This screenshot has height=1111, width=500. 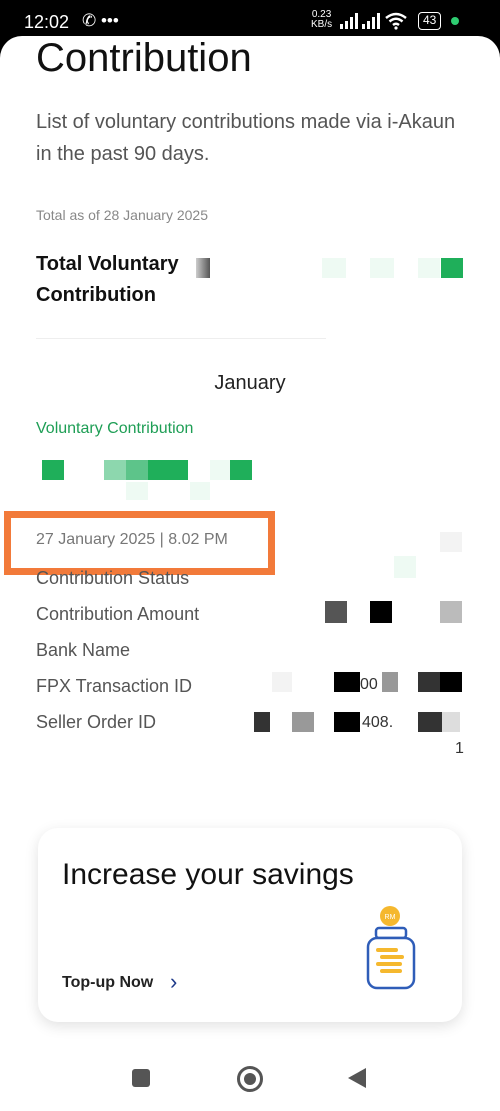 I want to click on privacy-indicator-icon, so click(x=455, y=21).